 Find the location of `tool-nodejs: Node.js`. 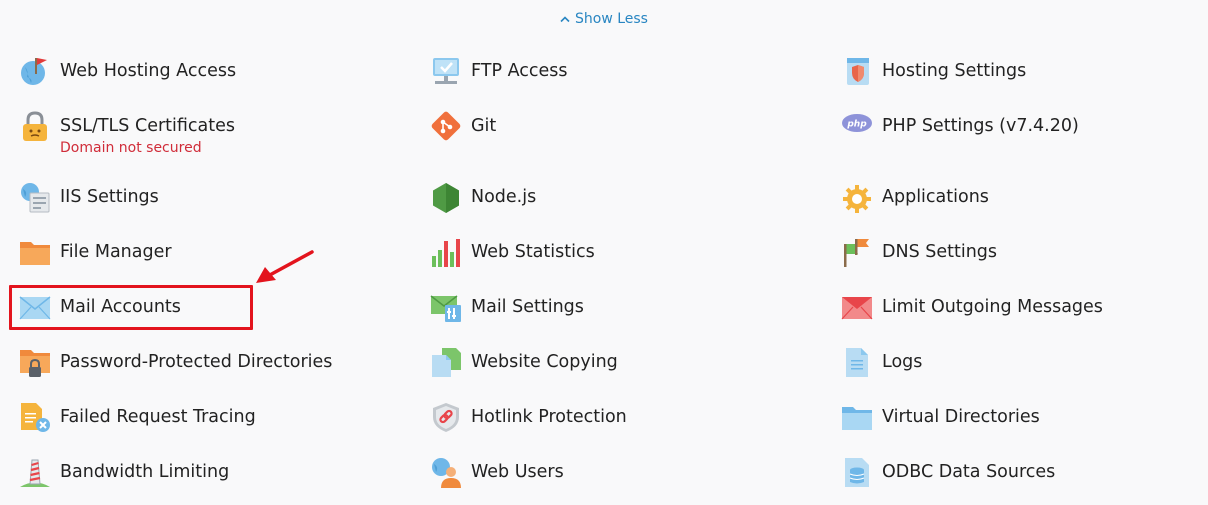

tool-nodejs: Node.js is located at coordinates (483, 198).